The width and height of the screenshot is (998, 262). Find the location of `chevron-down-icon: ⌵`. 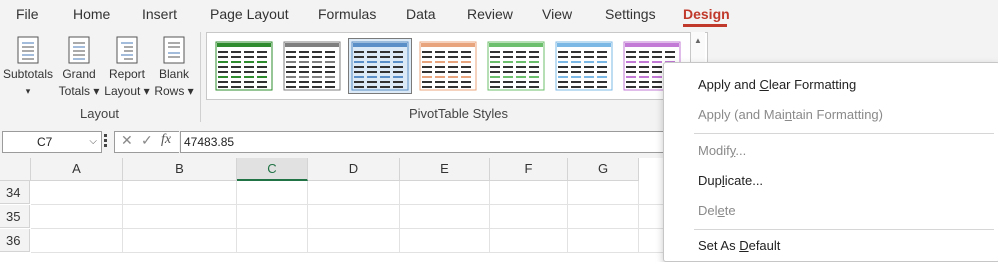

chevron-down-icon: ⌵ is located at coordinates (93, 142).